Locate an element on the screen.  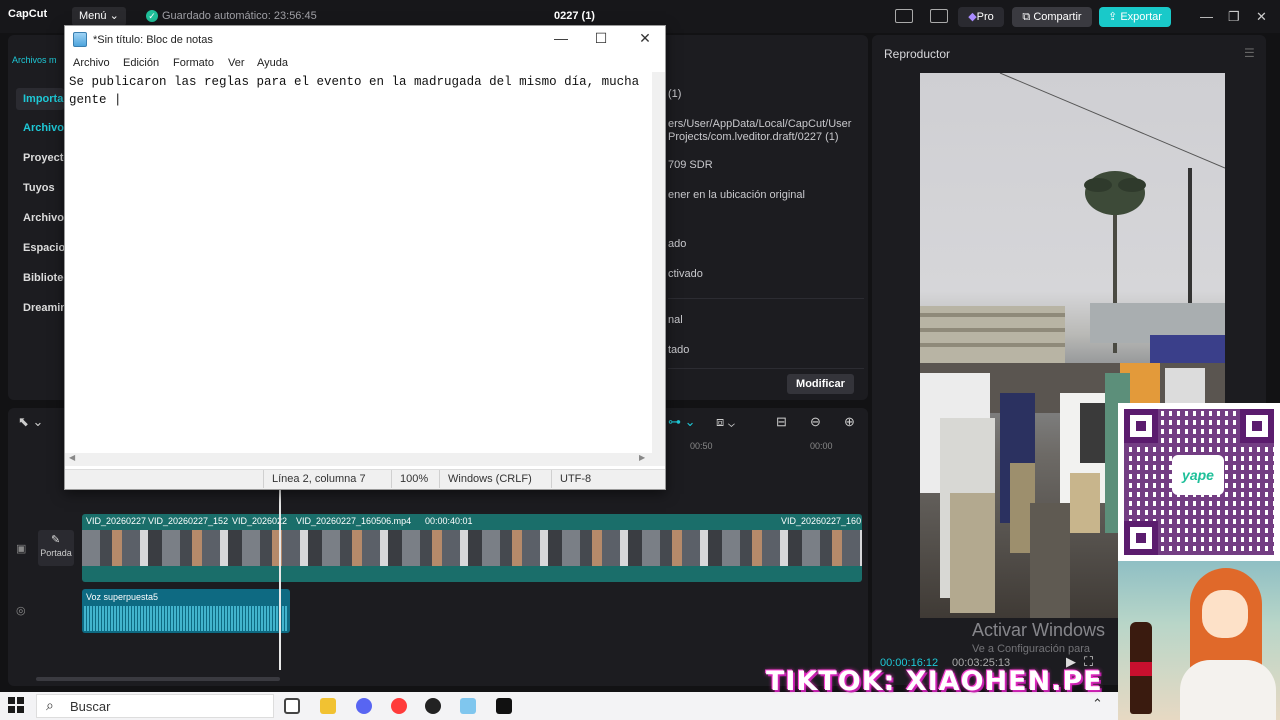
scroll-right-icon: ▶ is located at coordinates (642, 457).